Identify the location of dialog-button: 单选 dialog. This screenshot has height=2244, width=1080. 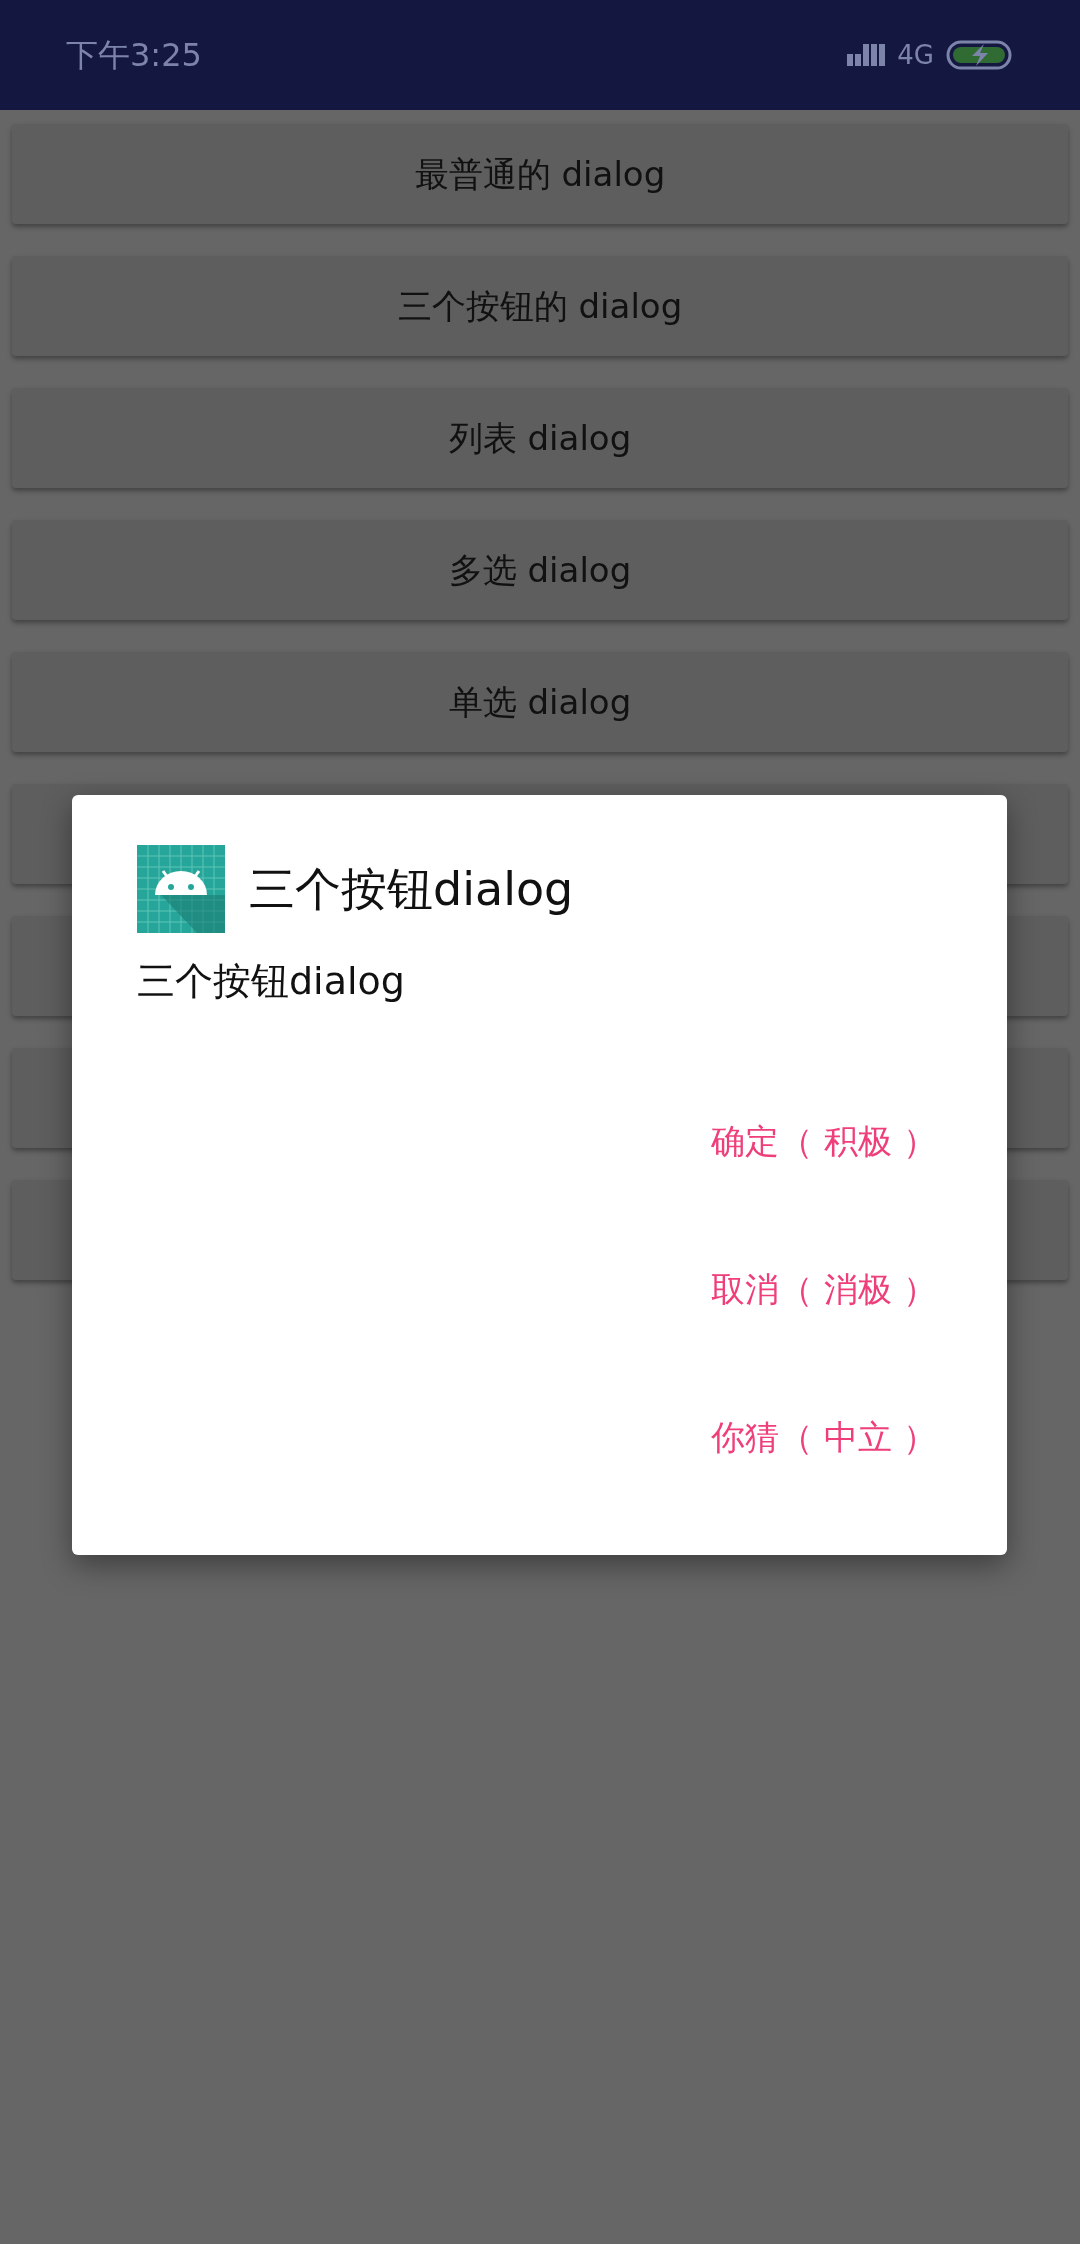
(540, 702).